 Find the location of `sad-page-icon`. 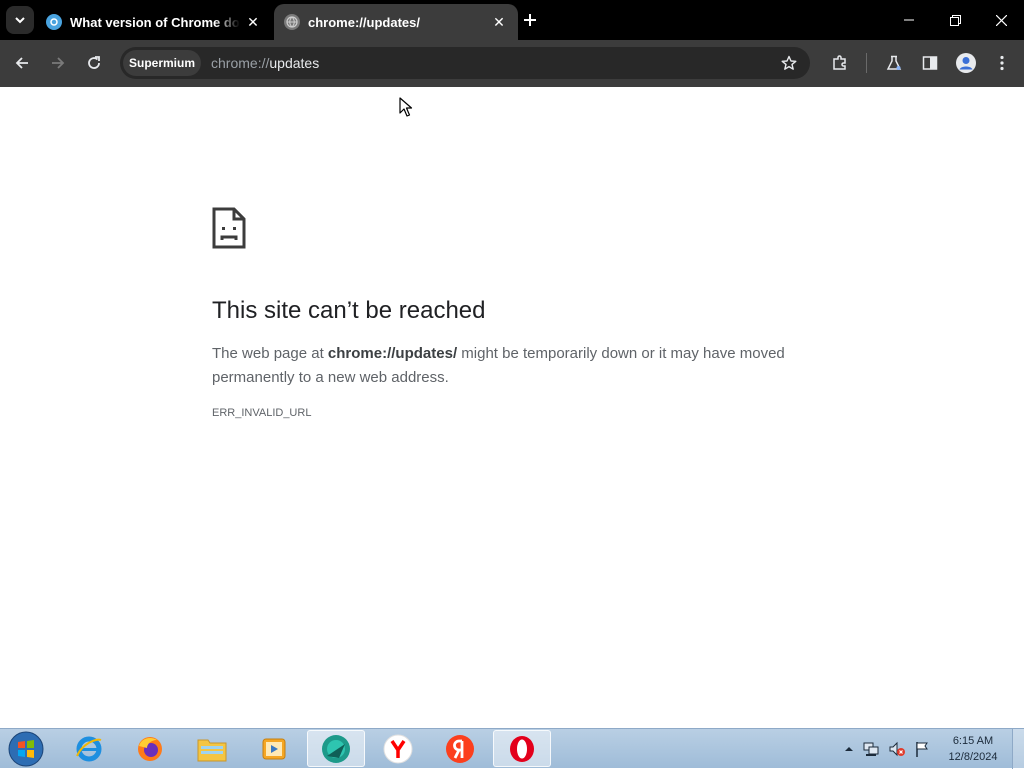

sad-page-icon is located at coordinates (229, 228).